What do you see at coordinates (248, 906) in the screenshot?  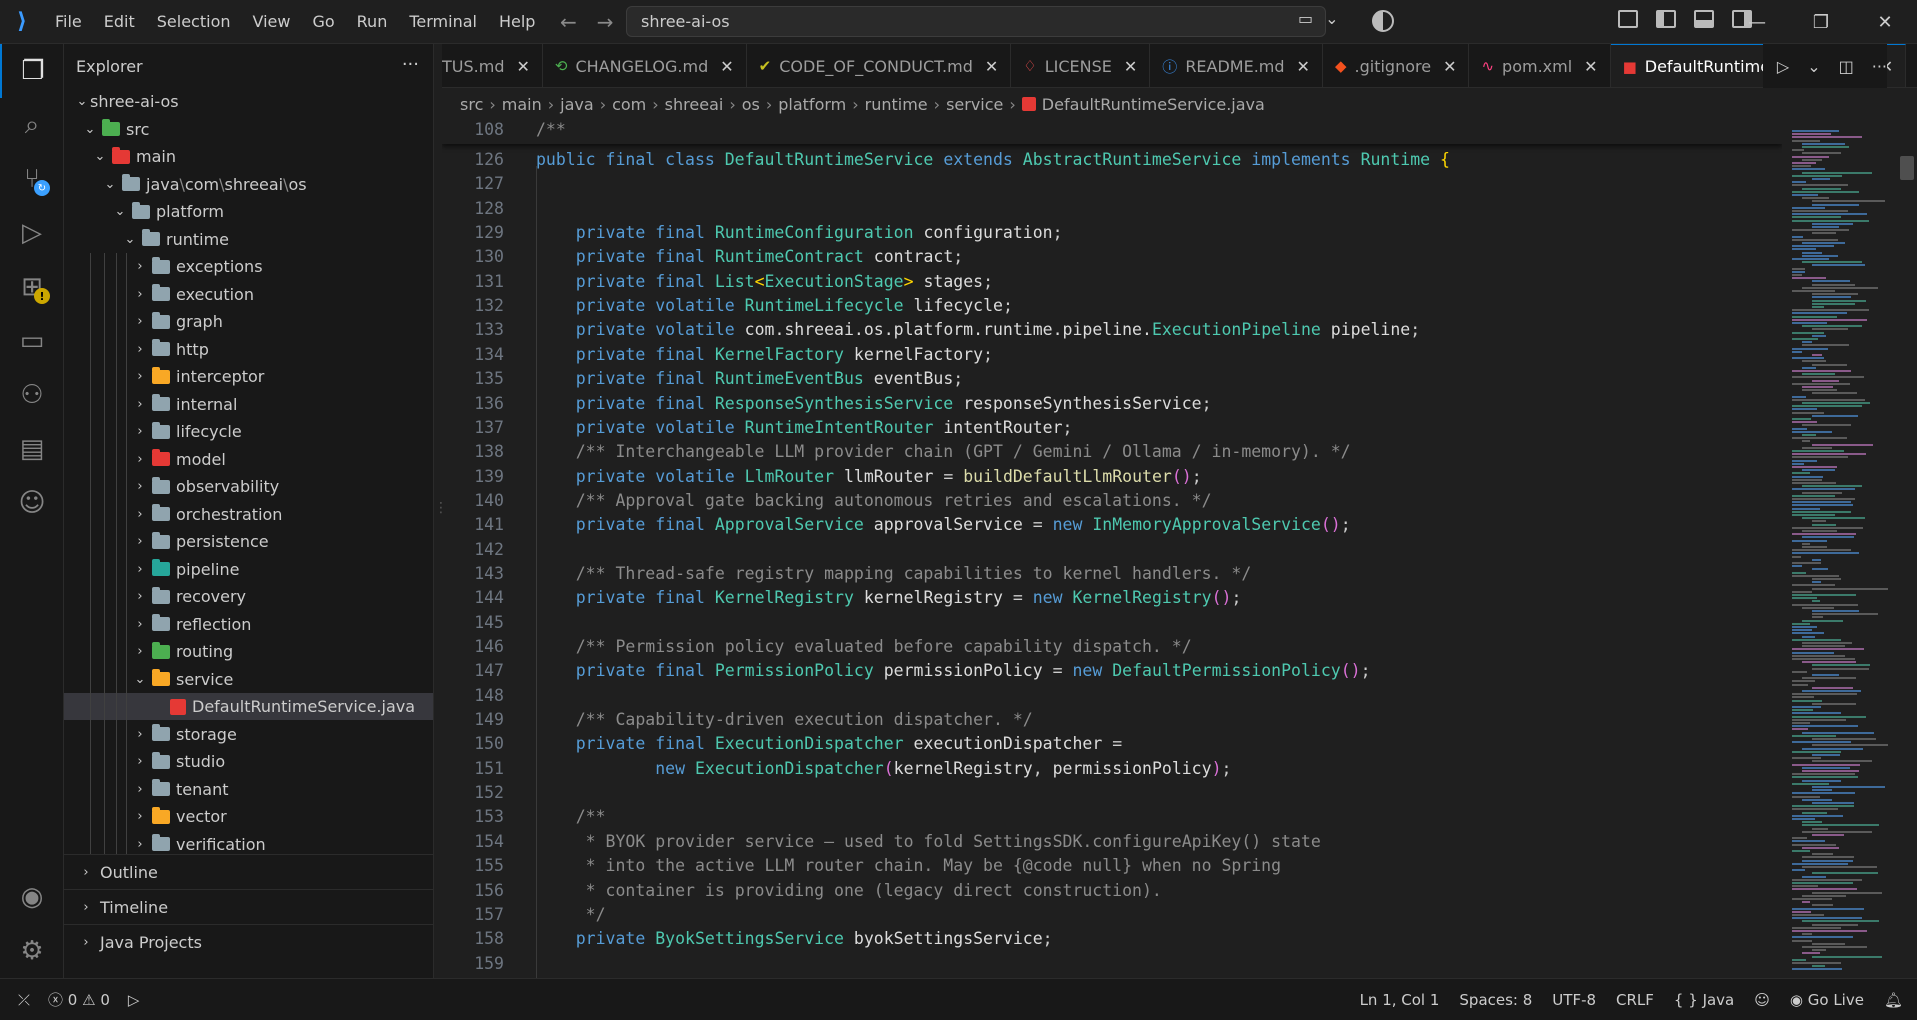 I see `section-timeline: › Timeline` at bounding box center [248, 906].